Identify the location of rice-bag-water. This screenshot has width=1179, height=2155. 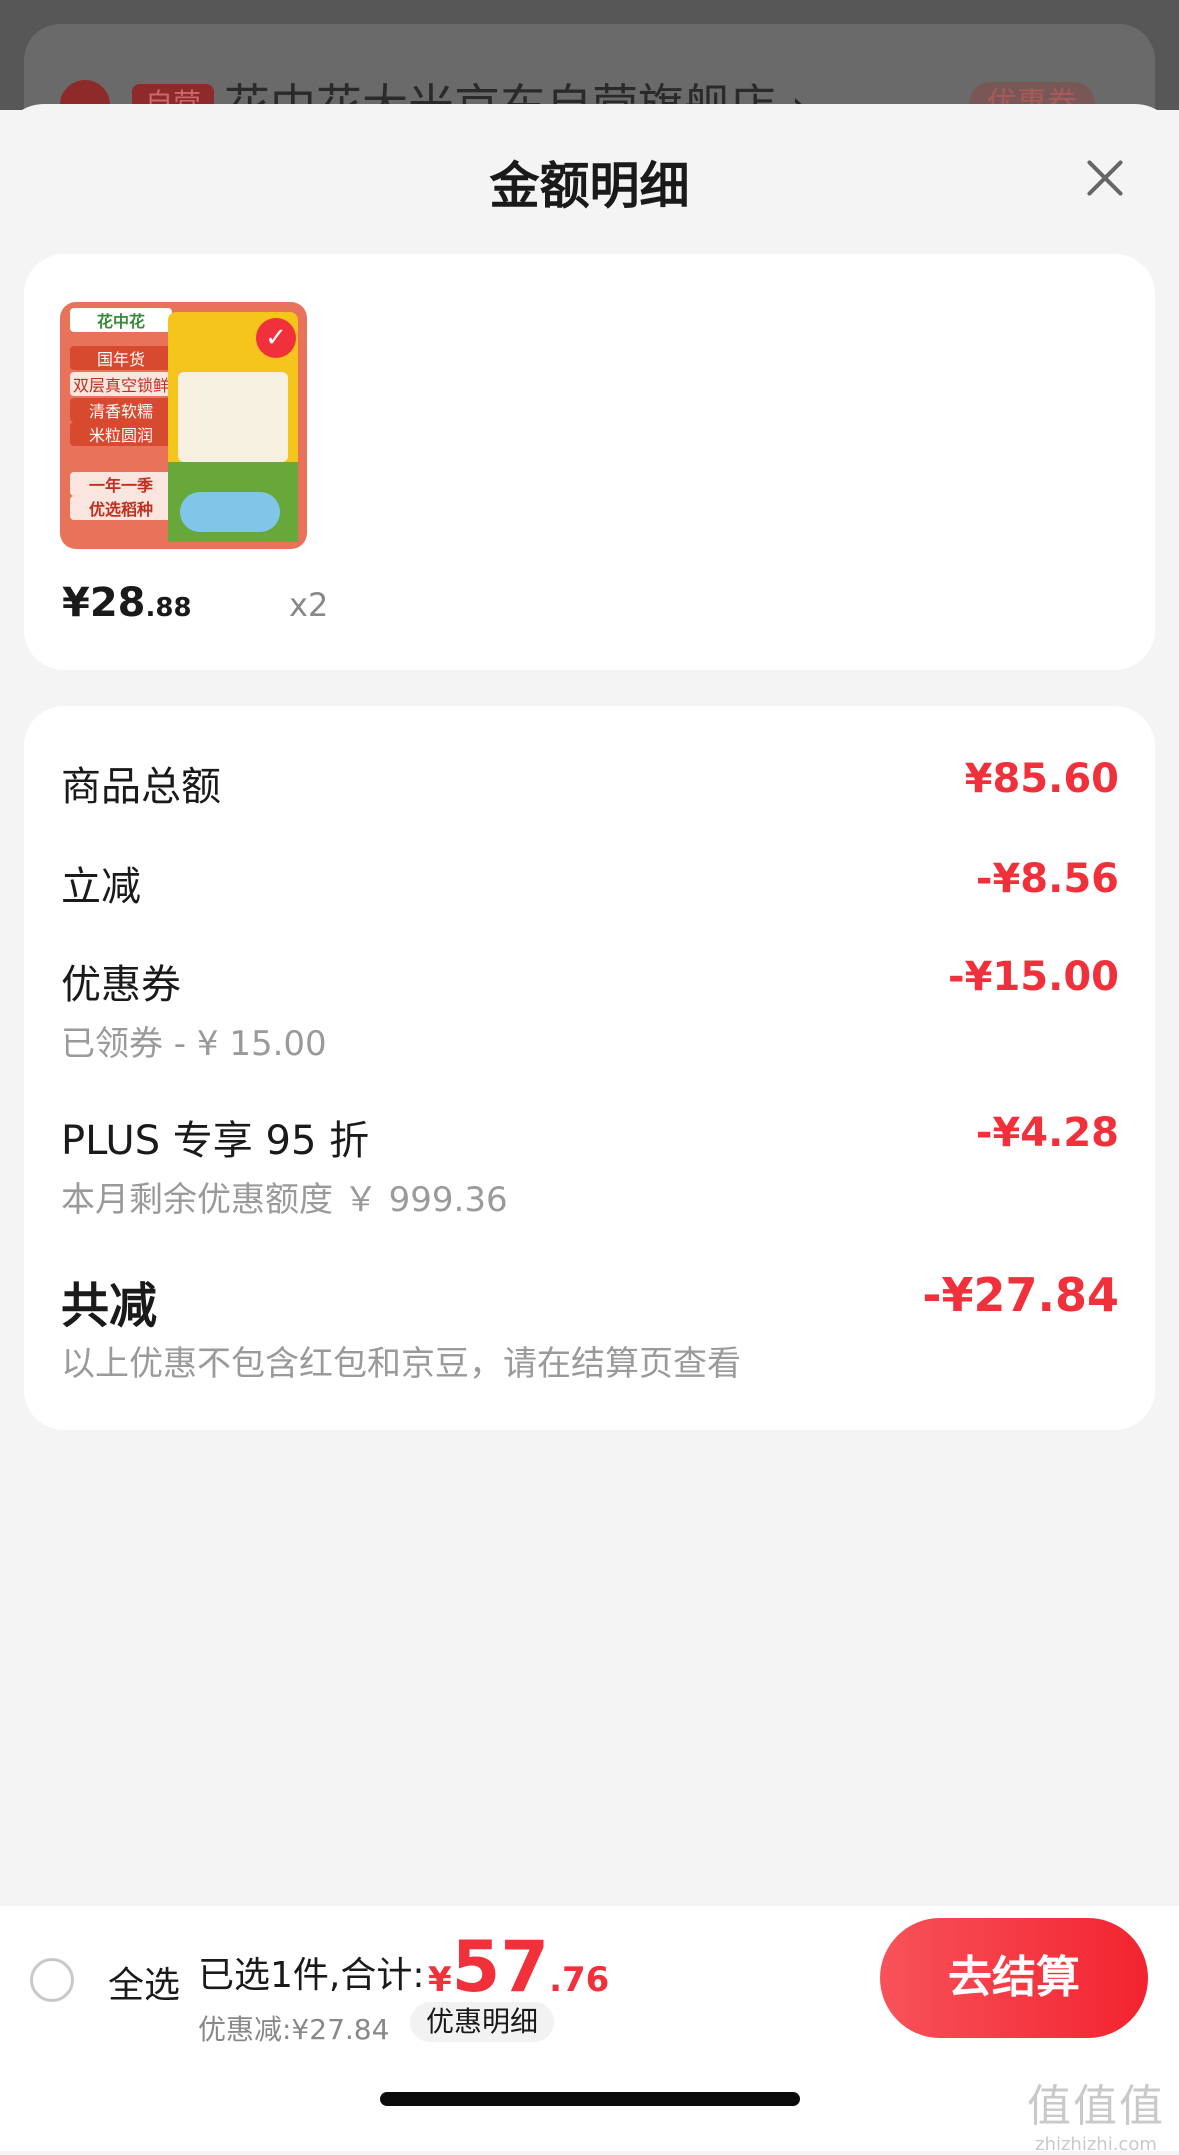
(230, 512).